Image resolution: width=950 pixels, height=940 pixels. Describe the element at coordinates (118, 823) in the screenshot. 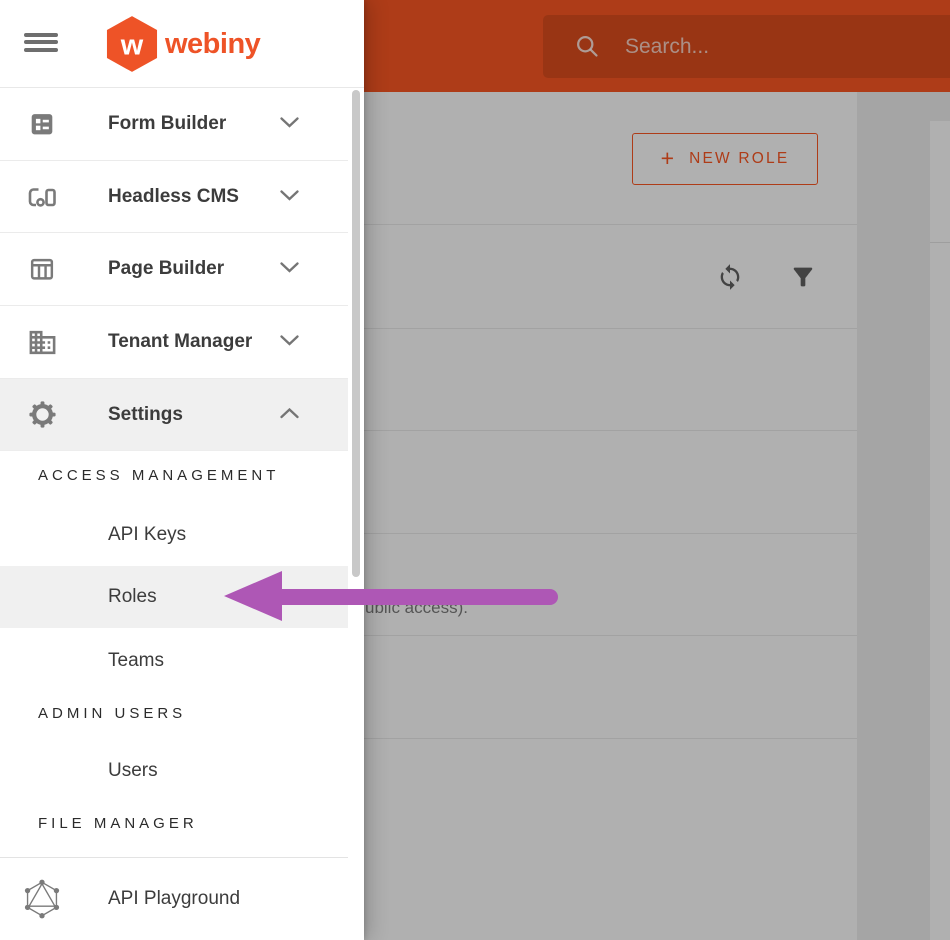

I see `section-header-file-manager: FILE MANAGER` at that location.